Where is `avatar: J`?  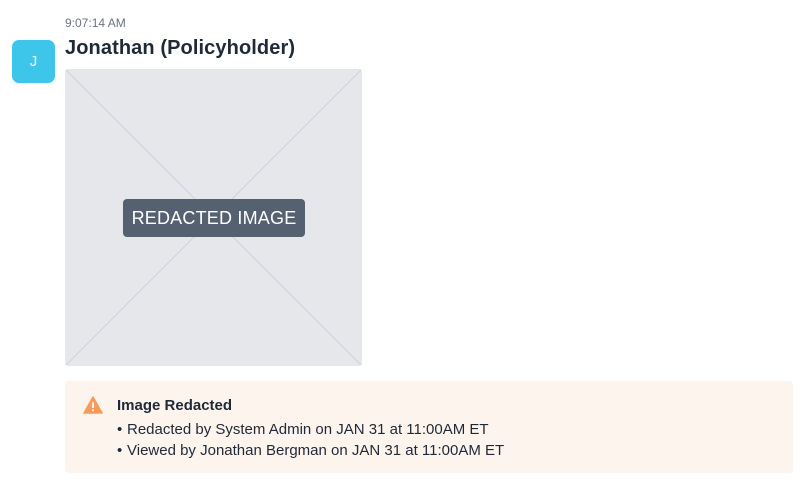
avatar: J is located at coordinates (33, 61).